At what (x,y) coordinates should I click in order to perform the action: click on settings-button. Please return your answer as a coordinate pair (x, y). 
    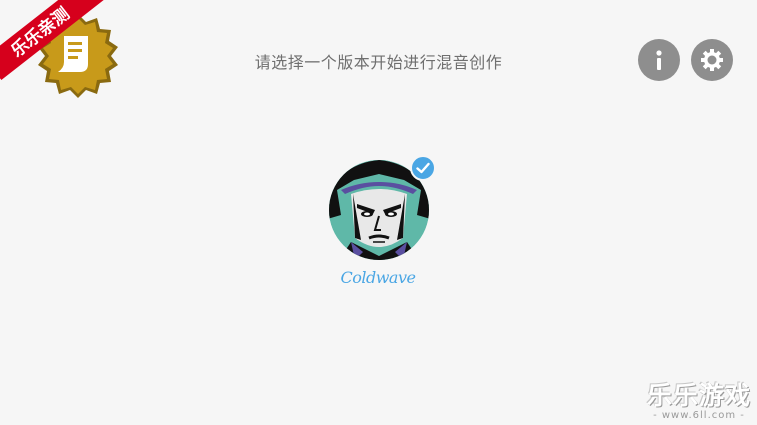
    Looking at the image, I should click on (712, 60).